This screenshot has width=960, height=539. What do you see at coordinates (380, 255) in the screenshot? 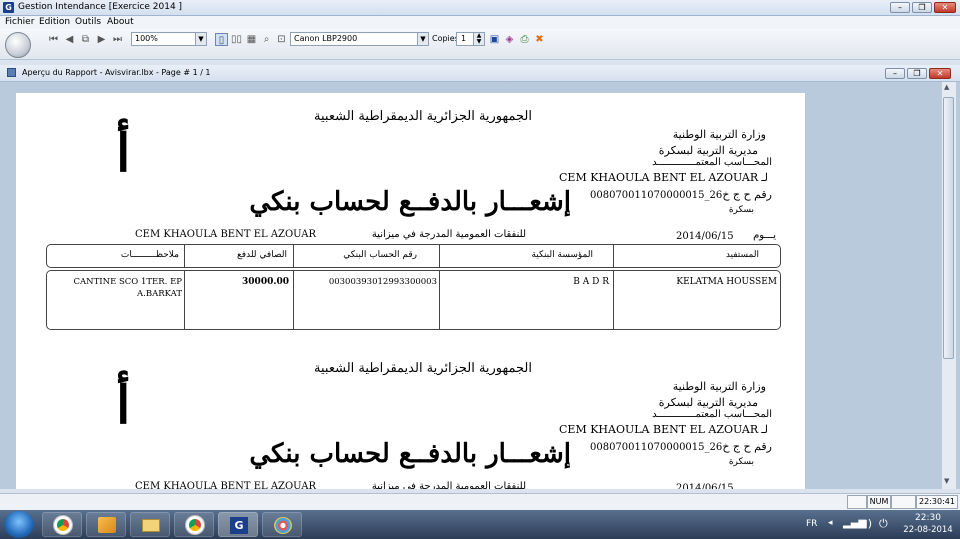
I see `col-rib: رقم الحساب البنكي` at bounding box center [380, 255].